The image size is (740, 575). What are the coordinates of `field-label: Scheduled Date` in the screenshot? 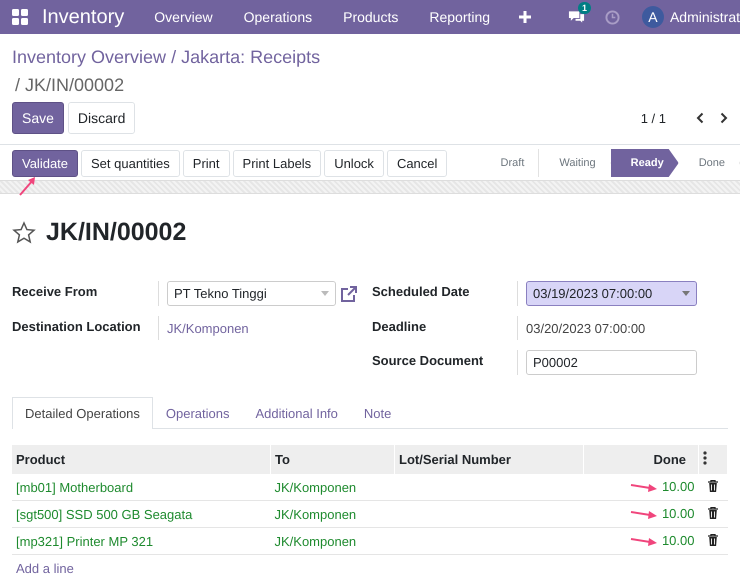 It's located at (421, 292).